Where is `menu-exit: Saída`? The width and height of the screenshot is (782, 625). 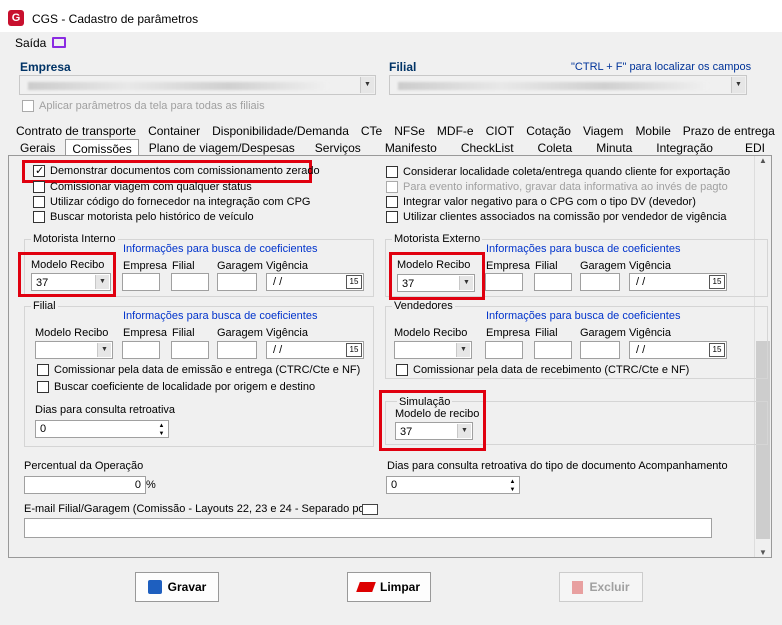
menu-exit: Saída is located at coordinates (30, 43).